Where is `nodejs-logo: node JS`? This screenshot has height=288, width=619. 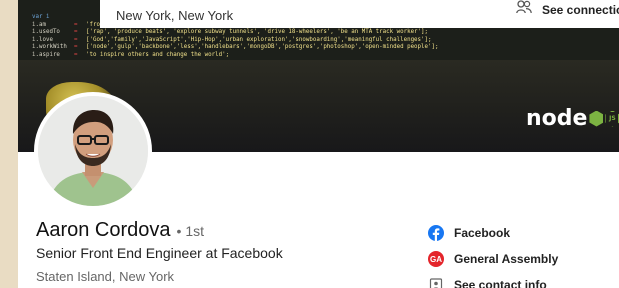
nodejs-logo: node JS is located at coordinates (572, 118).